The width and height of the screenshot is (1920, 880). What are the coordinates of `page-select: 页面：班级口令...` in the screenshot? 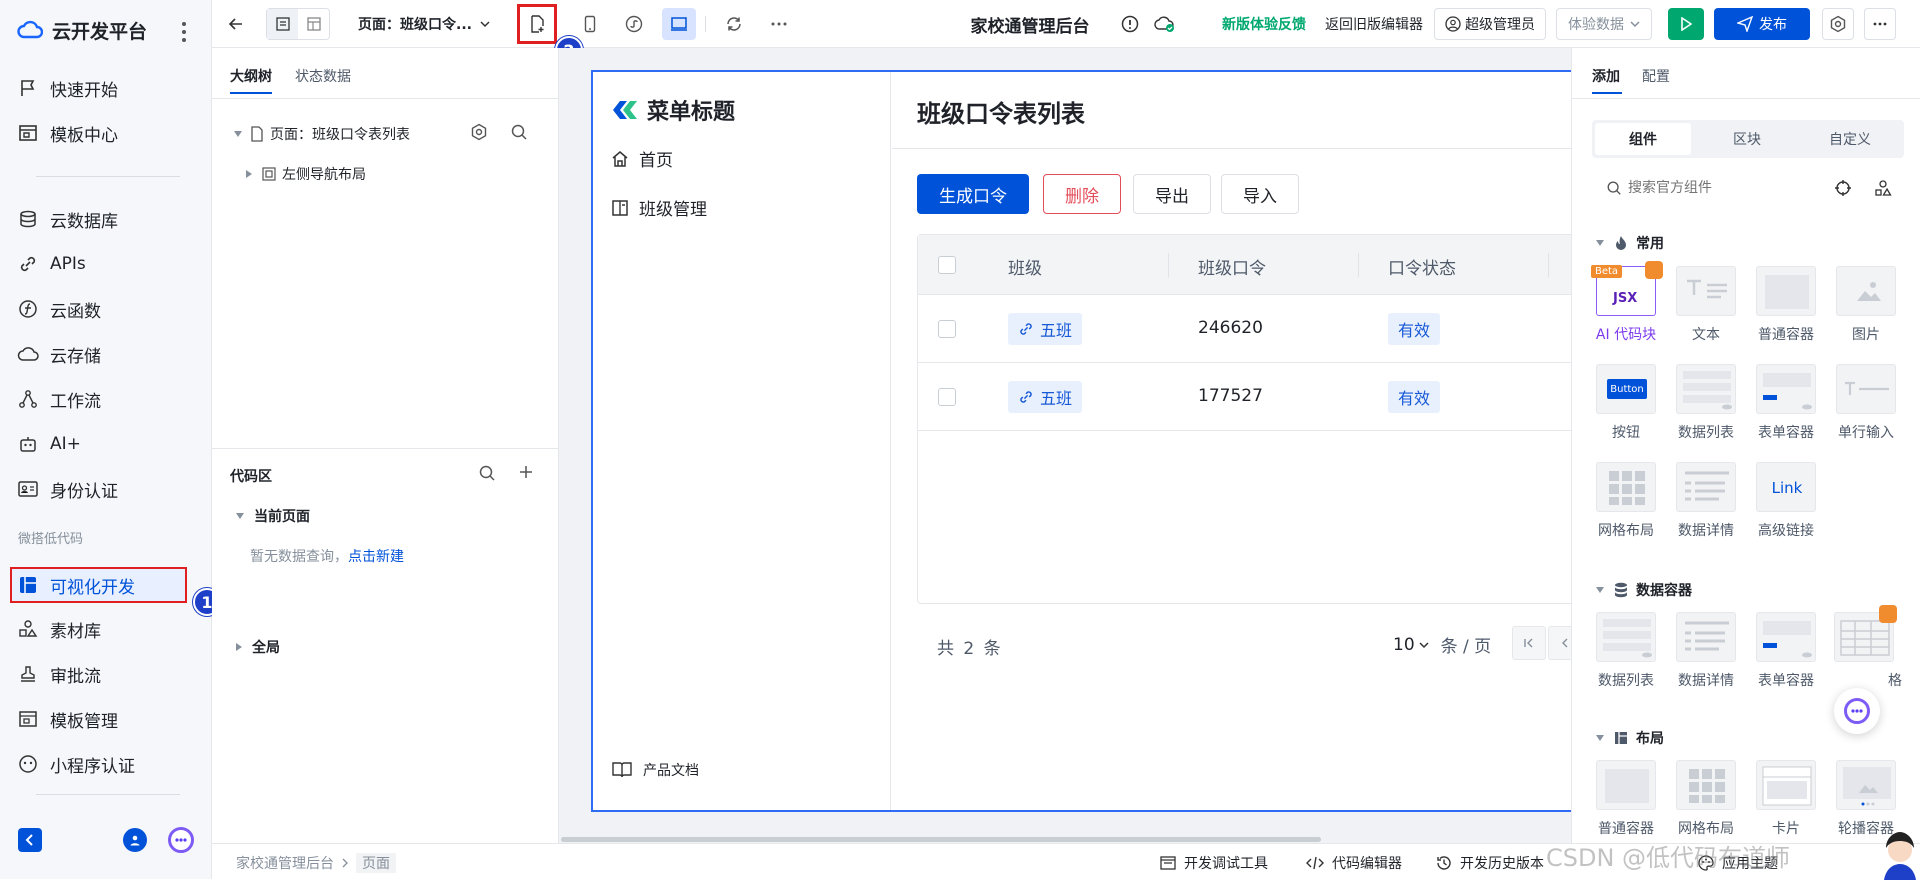 It's located at (433, 24).